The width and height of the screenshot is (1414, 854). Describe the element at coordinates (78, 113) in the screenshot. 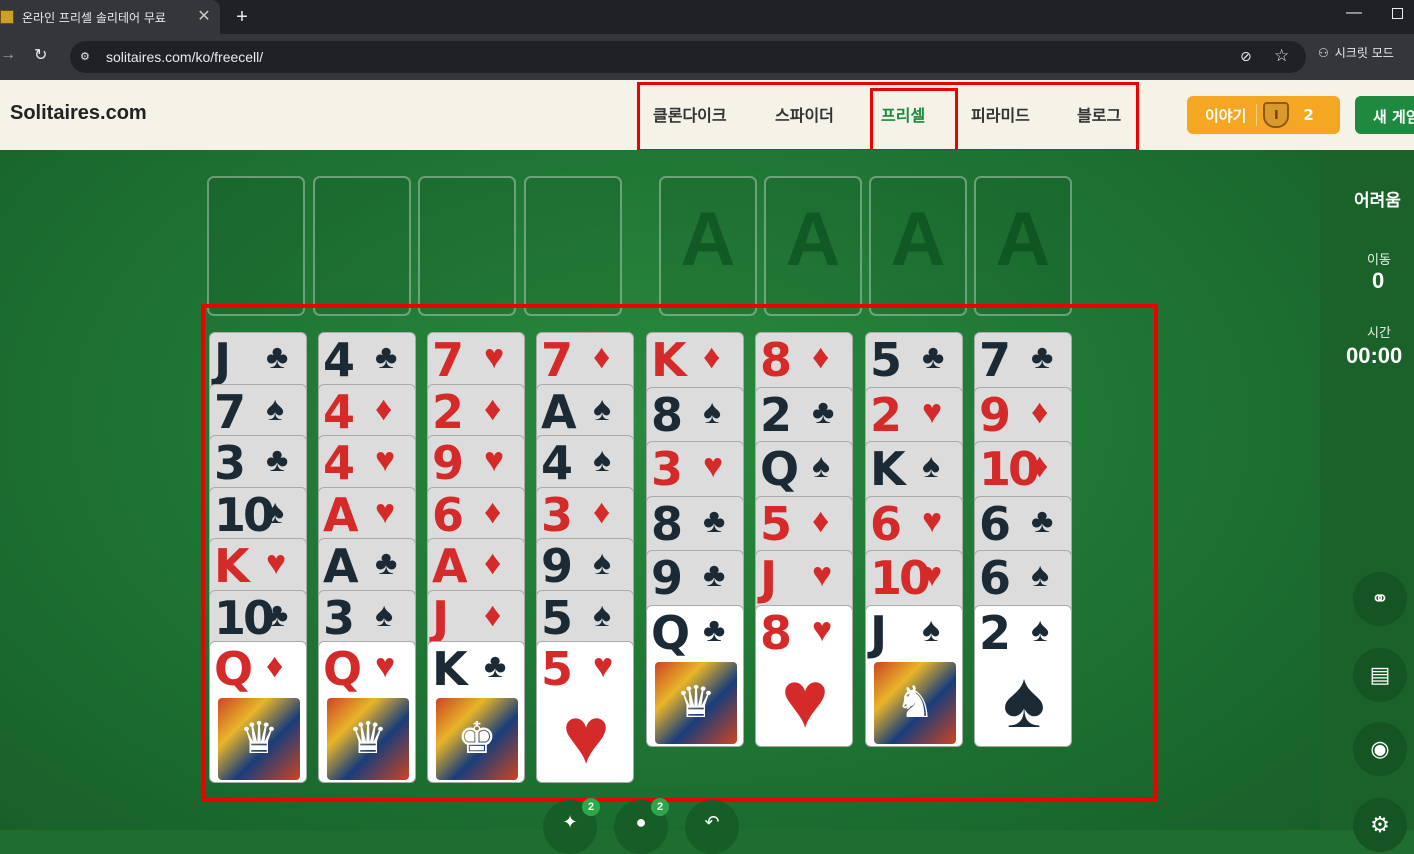

I see `site-logo: Solitaires.com` at that location.